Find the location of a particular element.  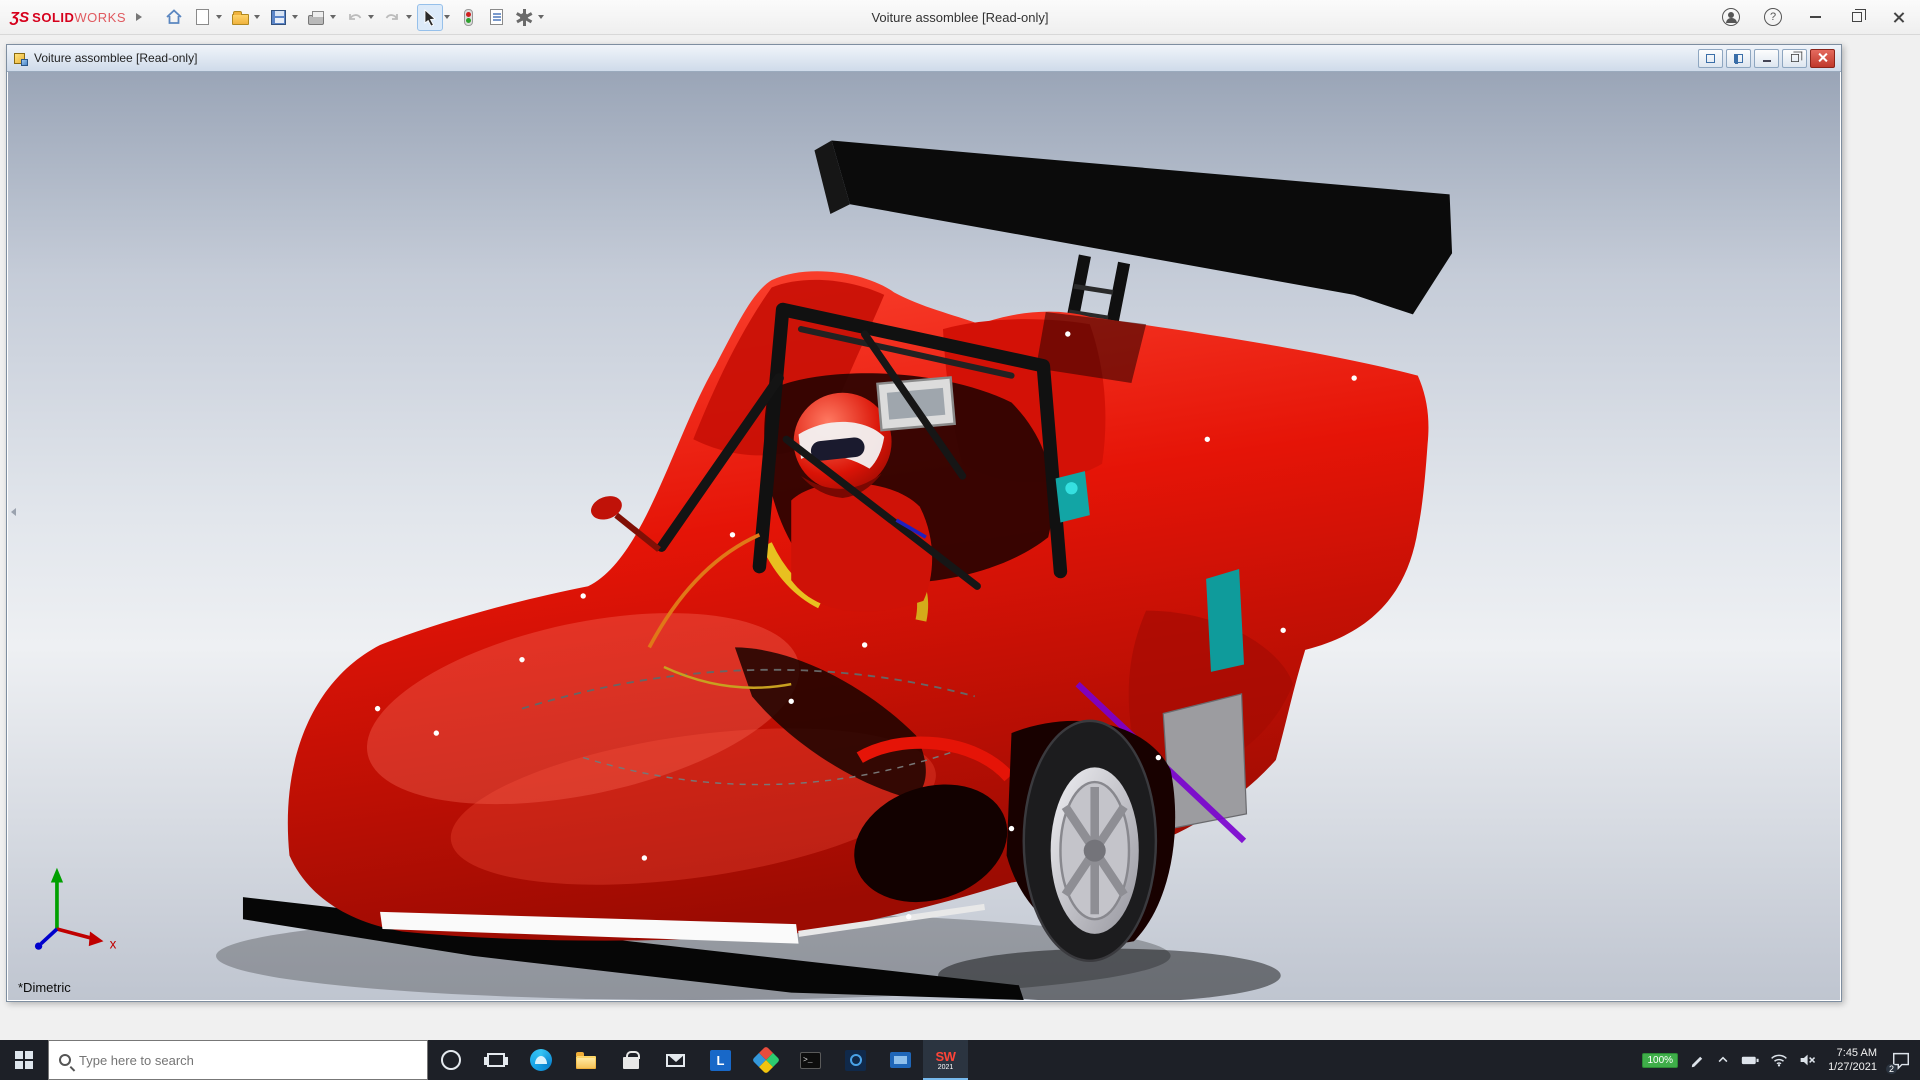

new-document-button is located at coordinates (202, 17).